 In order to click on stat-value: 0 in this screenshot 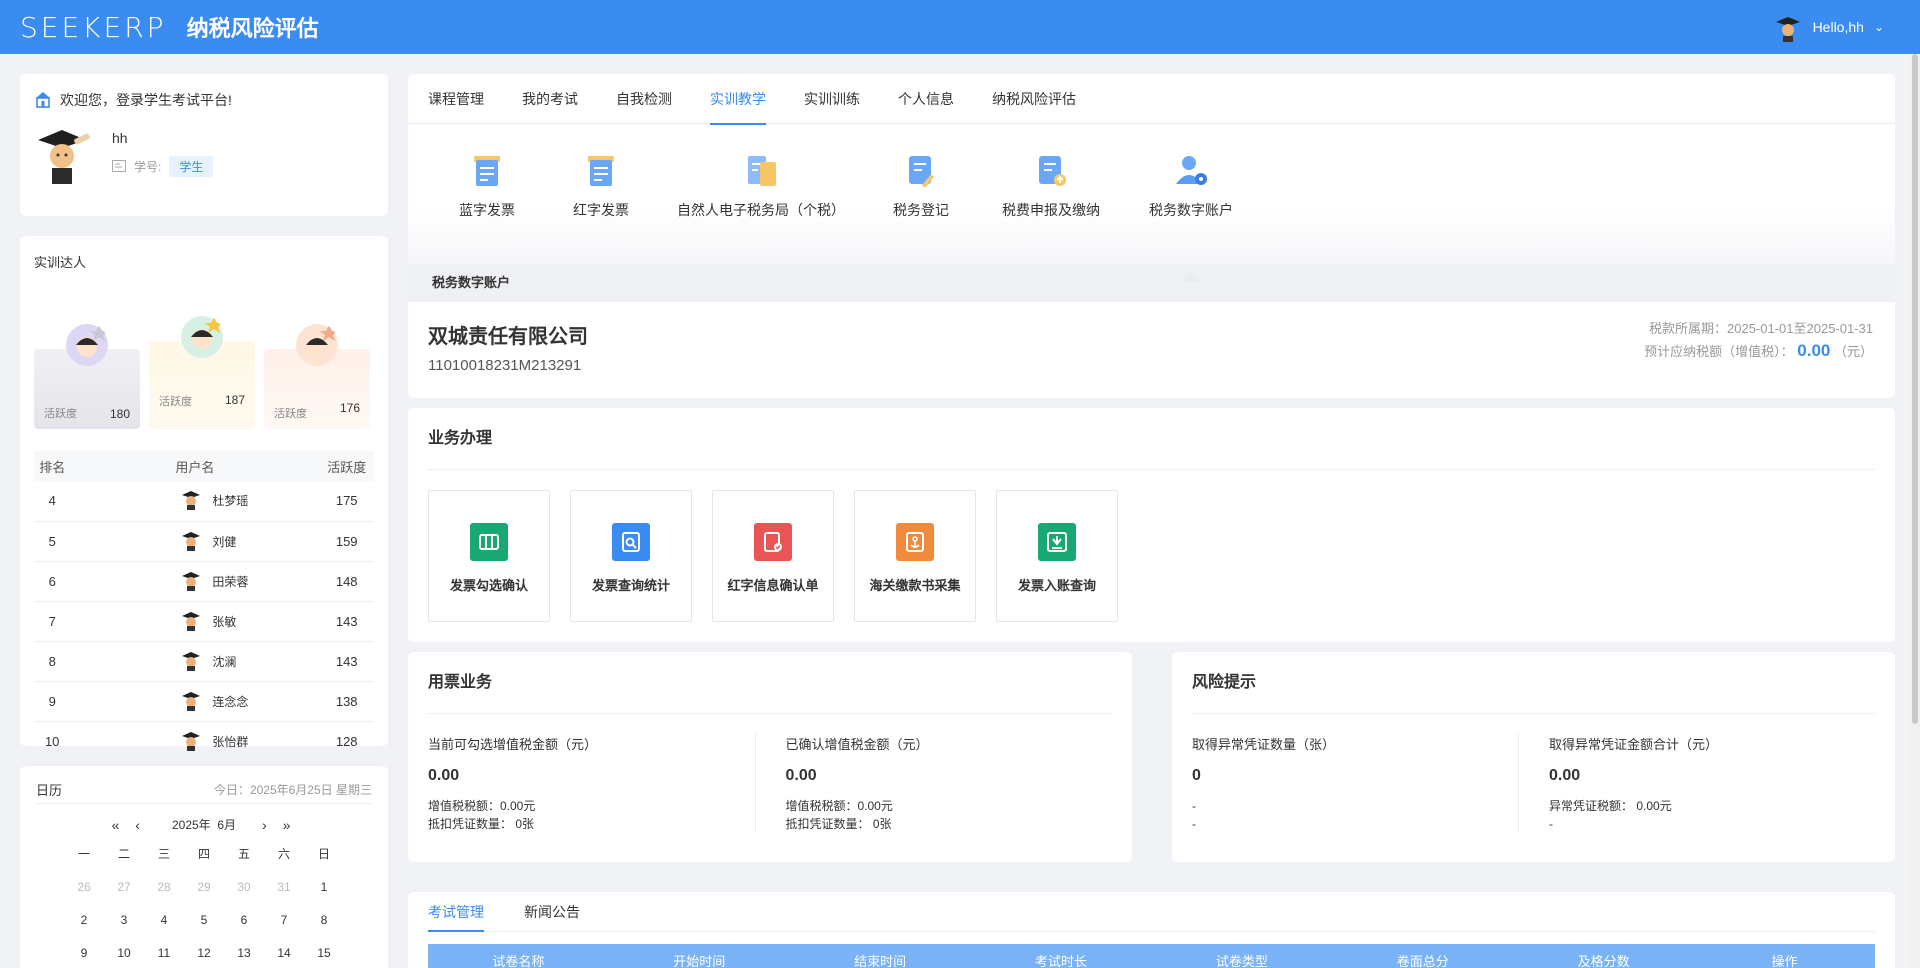, I will do `click(1196, 775)`.